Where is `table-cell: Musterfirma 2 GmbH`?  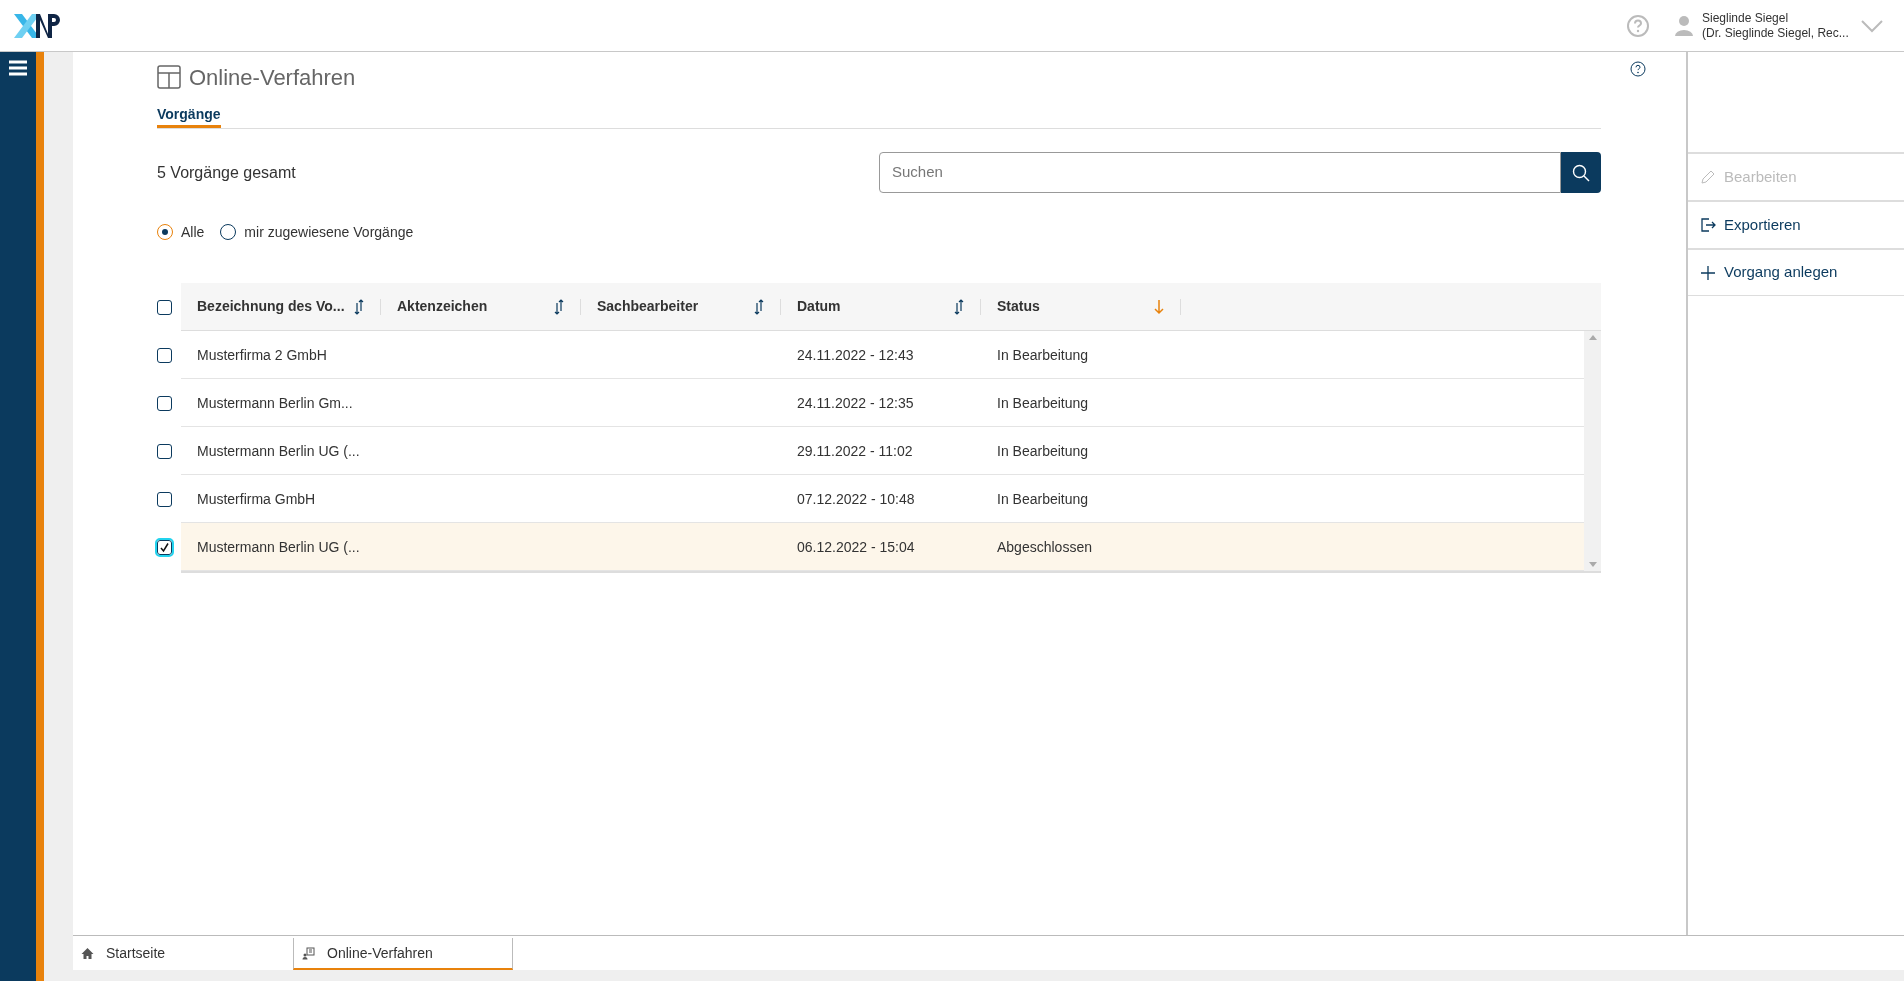
table-cell: Musterfirma 2 GmbH is located at coordinates (262, 354).